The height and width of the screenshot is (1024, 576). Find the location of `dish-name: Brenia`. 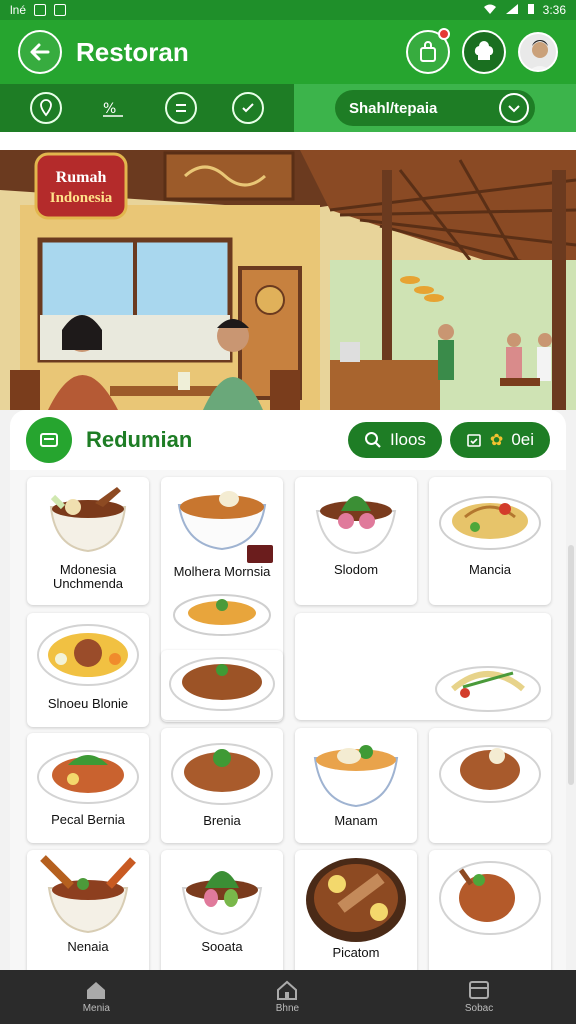

dish-name: Brenia is located at coordinates (222, 820).